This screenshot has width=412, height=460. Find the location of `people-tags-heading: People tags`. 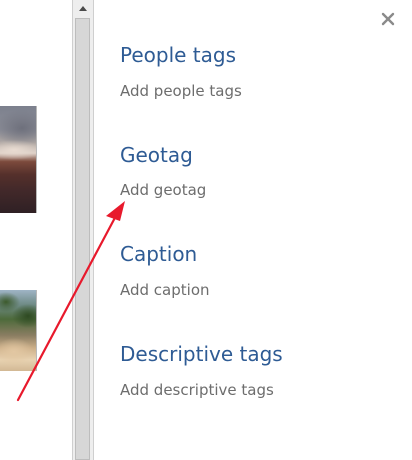

people-tags-heading: People tags is located at coordinates (178, 55).